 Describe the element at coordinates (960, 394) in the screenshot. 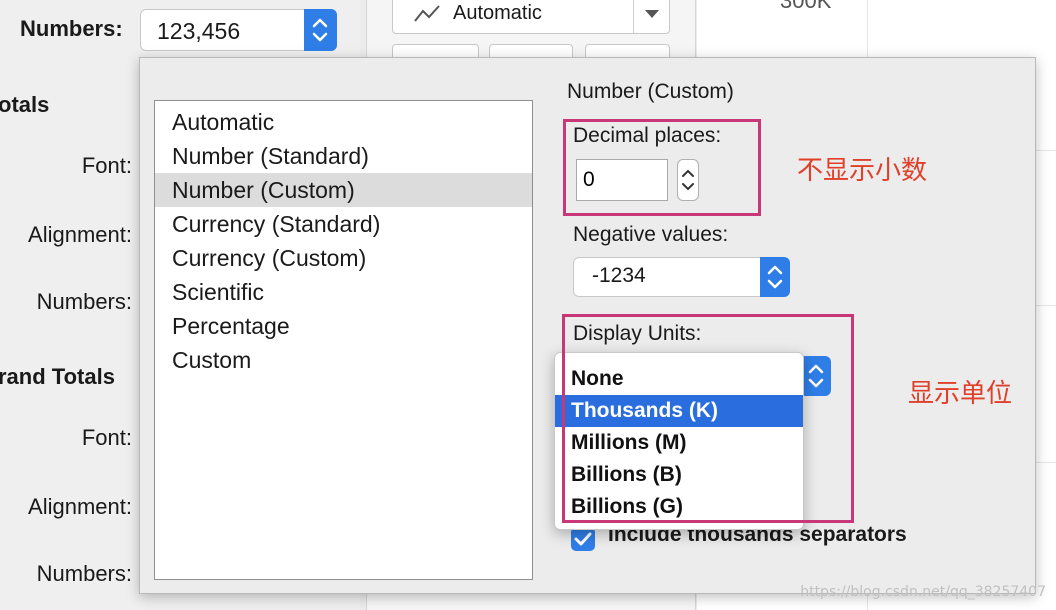

I see `annotation-display-units: 显示单位` at that location.